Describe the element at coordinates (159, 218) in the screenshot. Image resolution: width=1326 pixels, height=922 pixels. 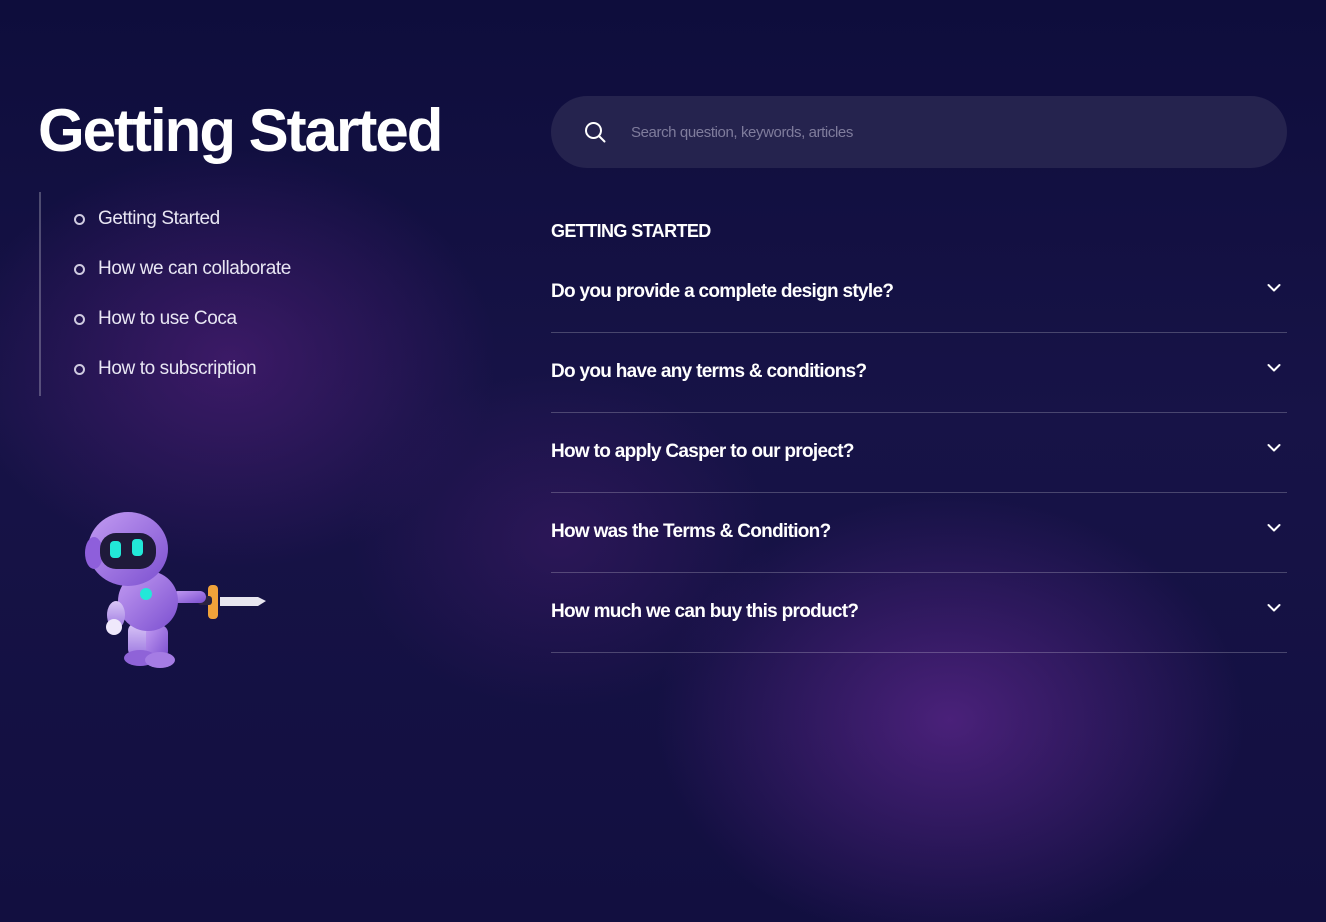
I see `sidebar-item-label: Getting Started` at that location.